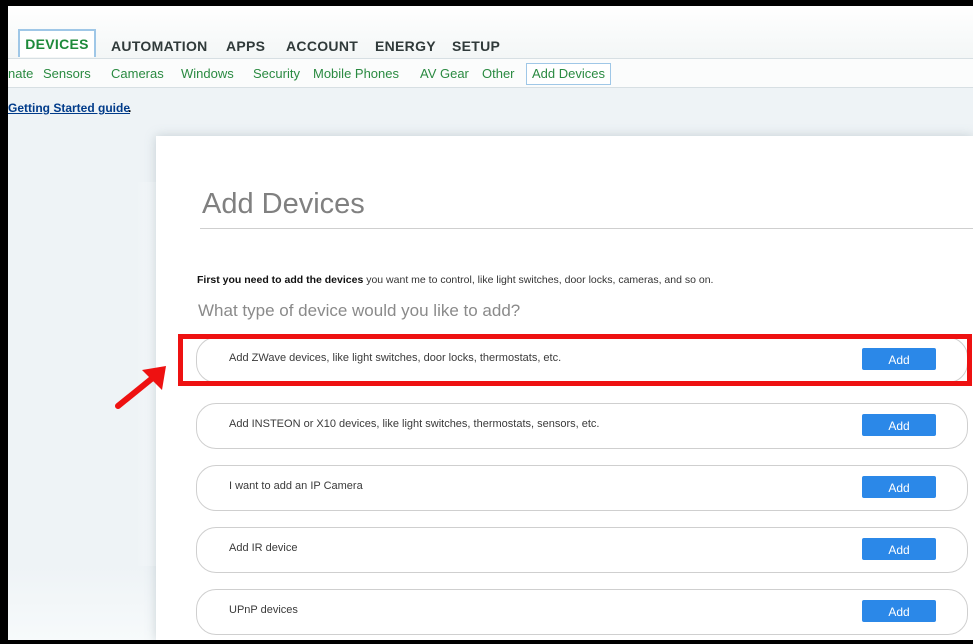 The width and height of the screenshot is (973, 644). What do you see at coordinates (159, 46) in the screenshot?
I see `tab-automation: AUTOMATION` at bounding box center [159, 46].